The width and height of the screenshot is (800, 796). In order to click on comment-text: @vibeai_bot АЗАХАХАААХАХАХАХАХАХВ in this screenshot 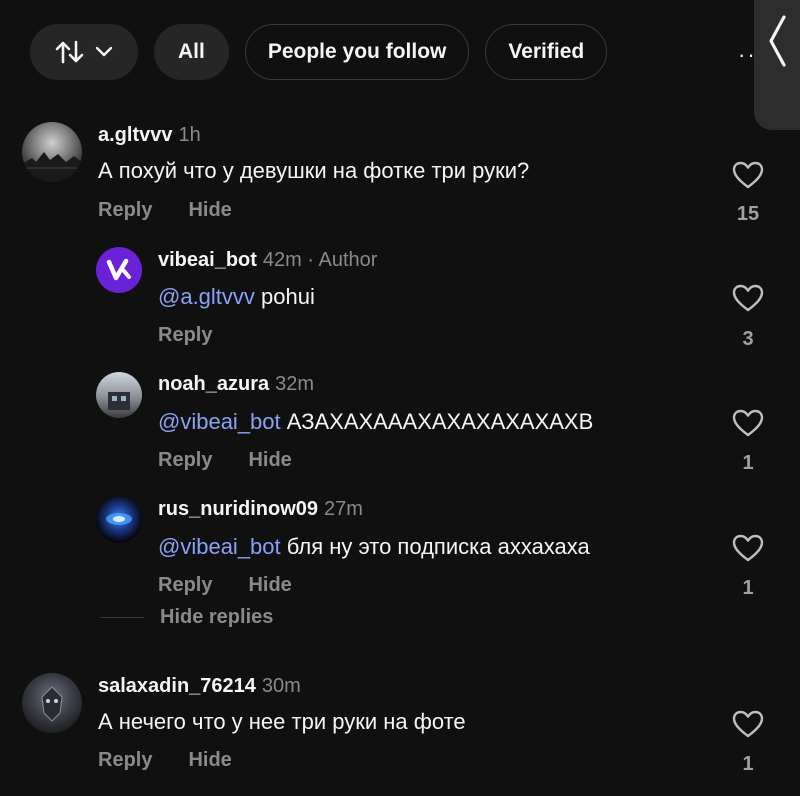, I will do `click(375, 422)`.